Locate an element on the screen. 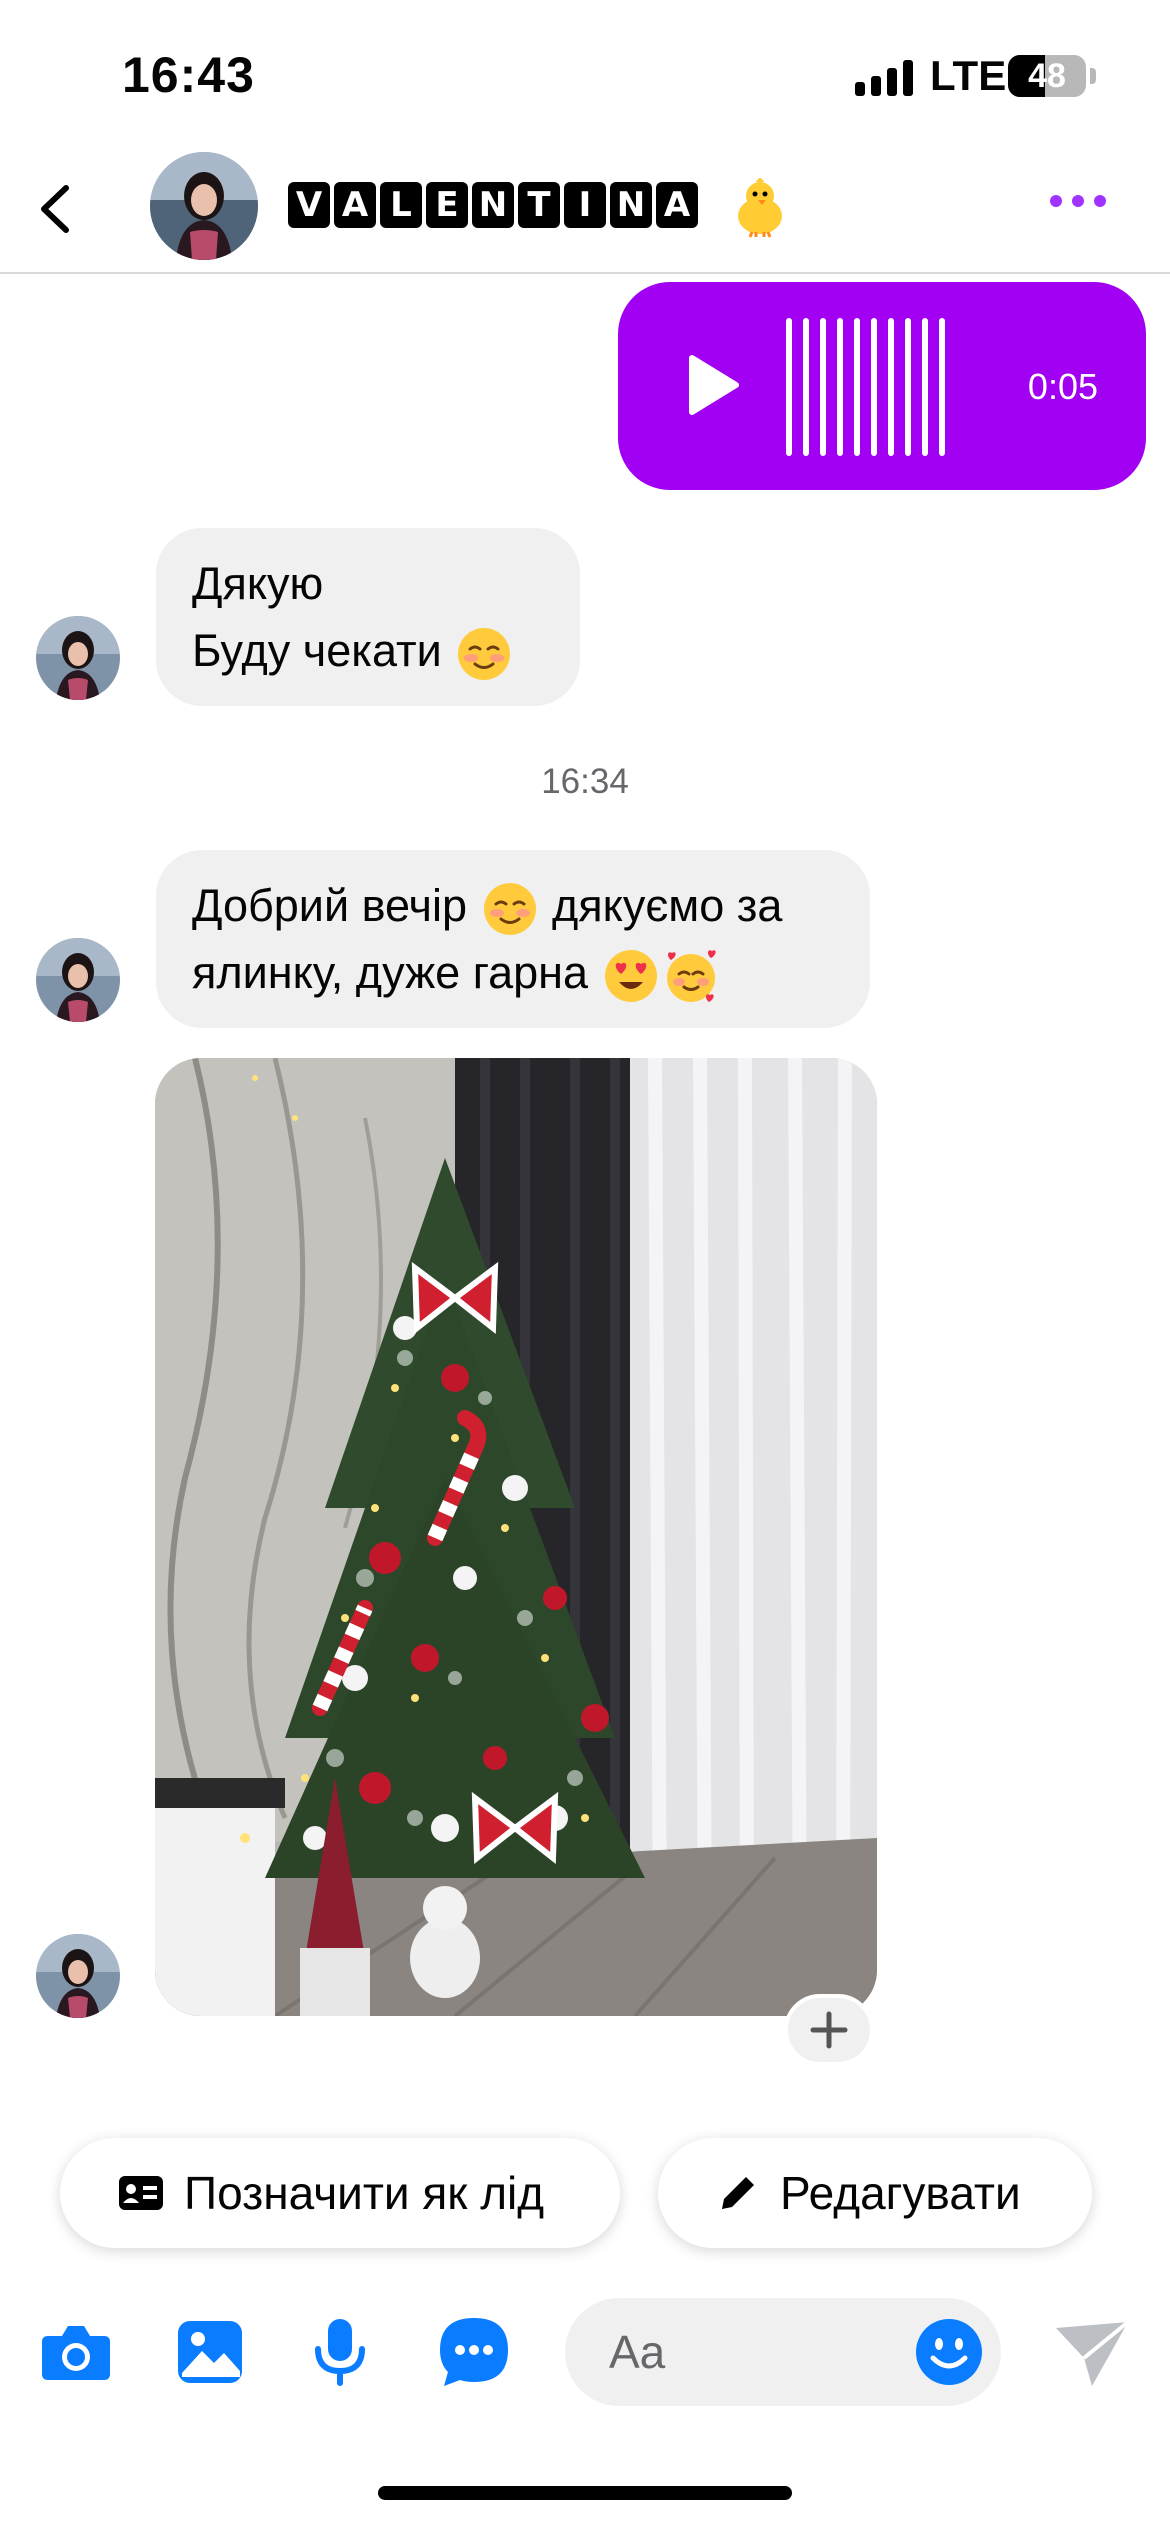 The width and height of the screenshot is (1170, 2532). message-bubble: Дякую Буду чекати is located at coordinates (368, 617).